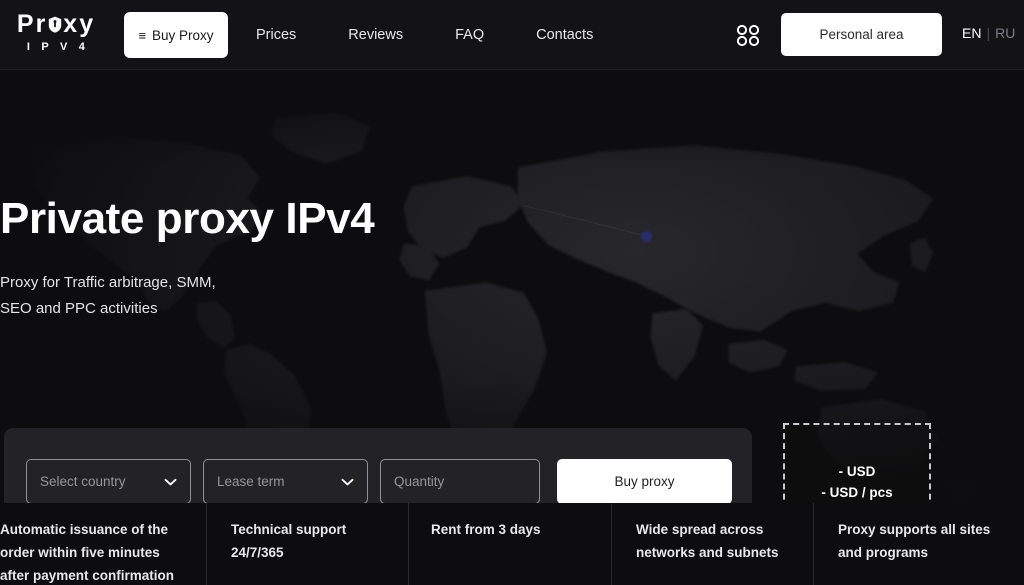 This screenshot has height=585, width=1024. What do you see at coordinates (108, 282) in the screenshot?
I see `hero-subtitle-line-1: Proxy for Traffic arbitrage, SMM,` at bounding box center [108, 282].